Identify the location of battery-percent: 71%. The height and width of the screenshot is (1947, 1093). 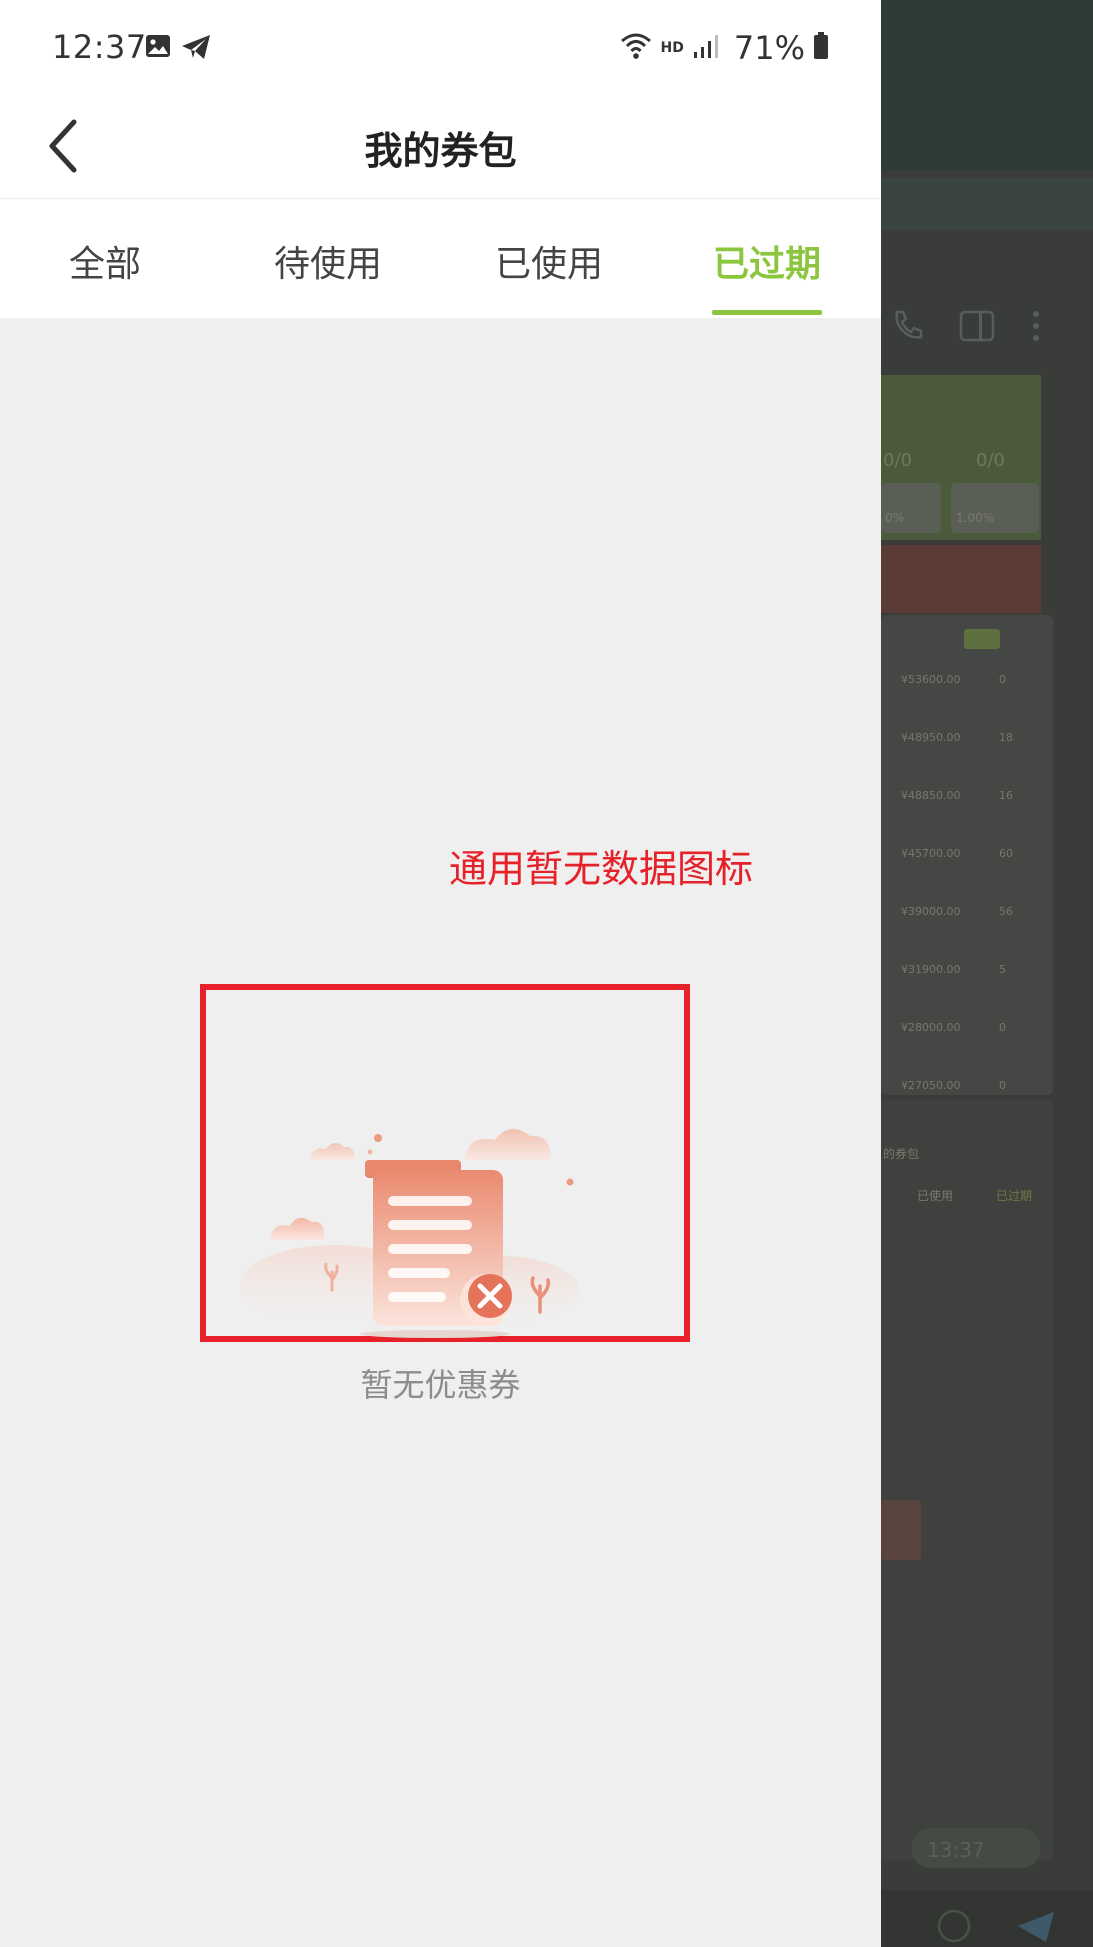
(769, 48).